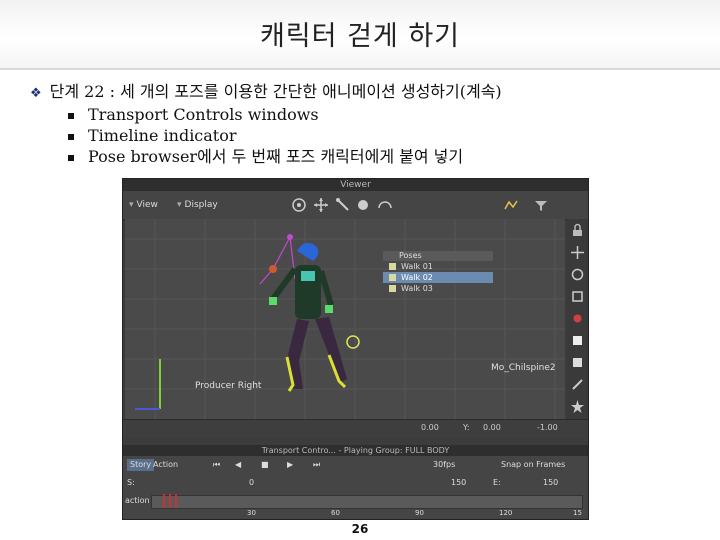 This screenshot has height=540, width=720. I want to click on coordinate-bar: 0.00 Y: 0.00 -1.00, so click(355, 428).